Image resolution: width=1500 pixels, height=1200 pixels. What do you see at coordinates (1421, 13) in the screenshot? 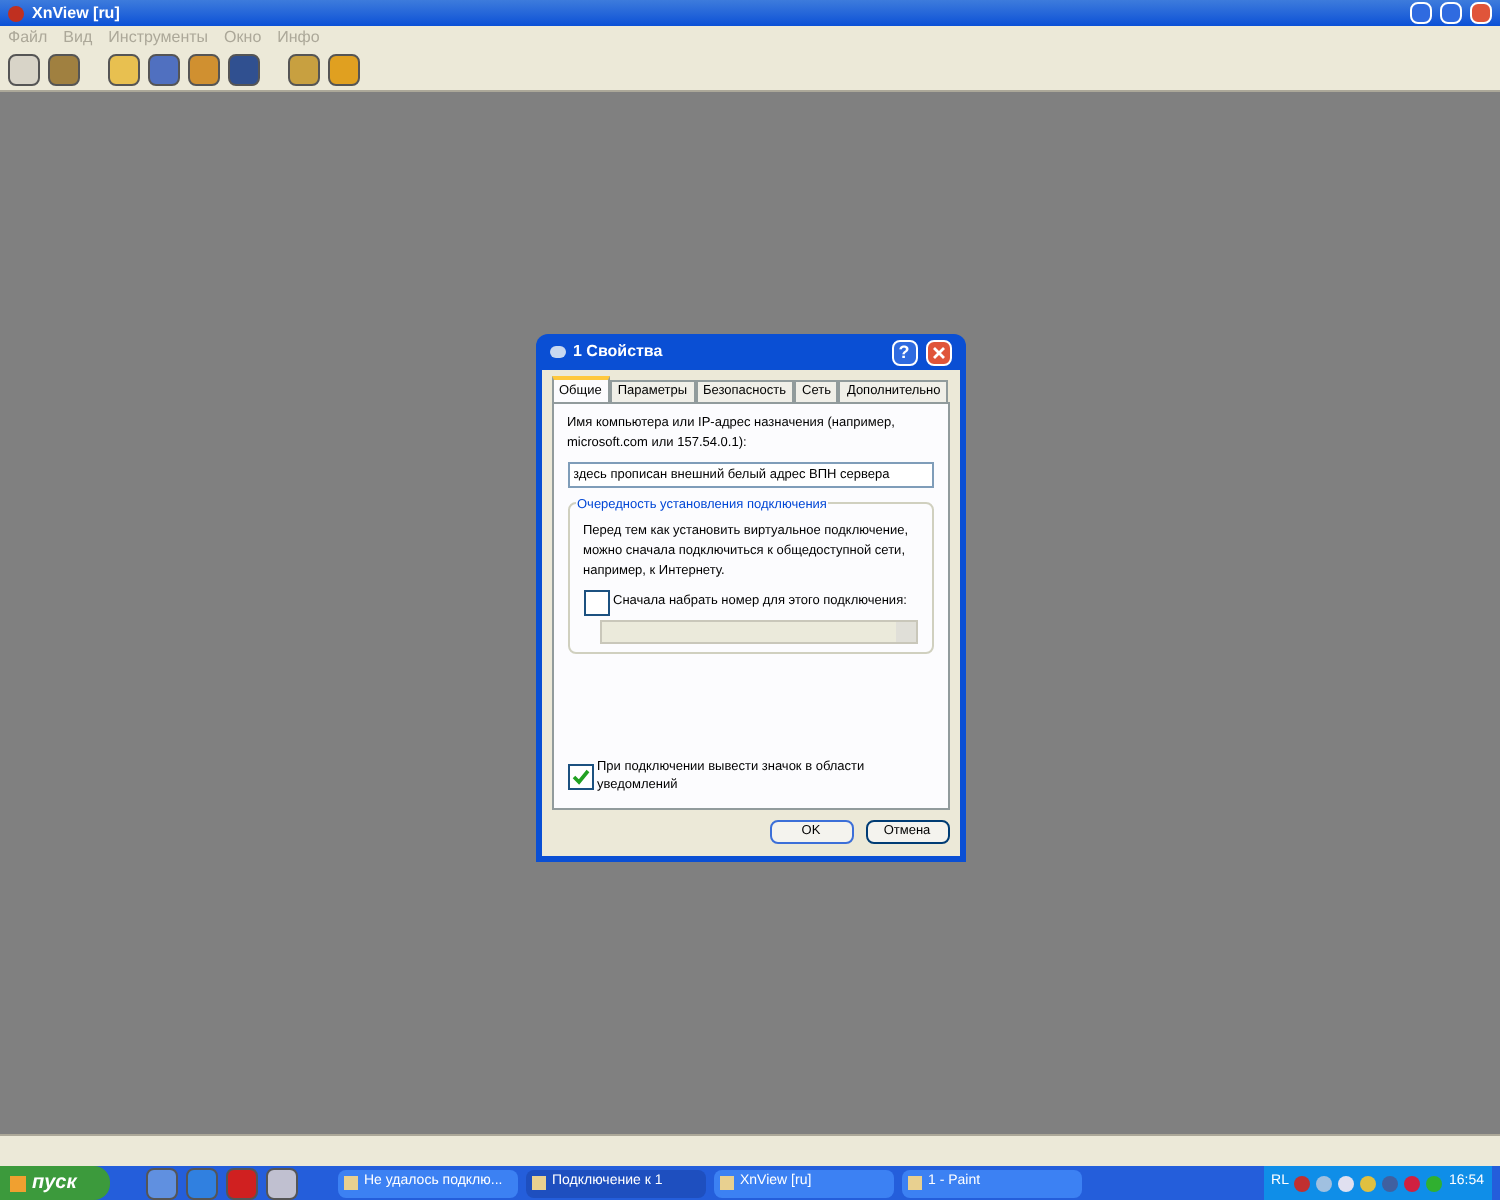
I see `minimize-button` at bounding box center [1421, 13].